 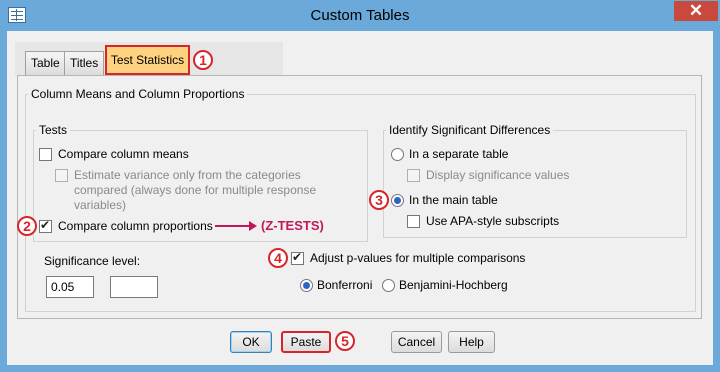 I want to click on ok-button: OK, so click(x=251, y=342).